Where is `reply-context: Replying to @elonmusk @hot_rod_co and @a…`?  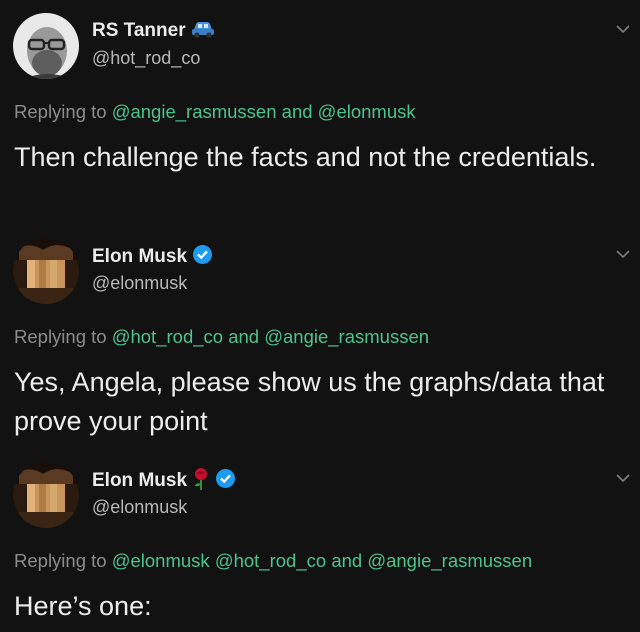 reply-context: Replying to @elonmusk @hot_rod_co and @a… is located at coordinates (273, 561).